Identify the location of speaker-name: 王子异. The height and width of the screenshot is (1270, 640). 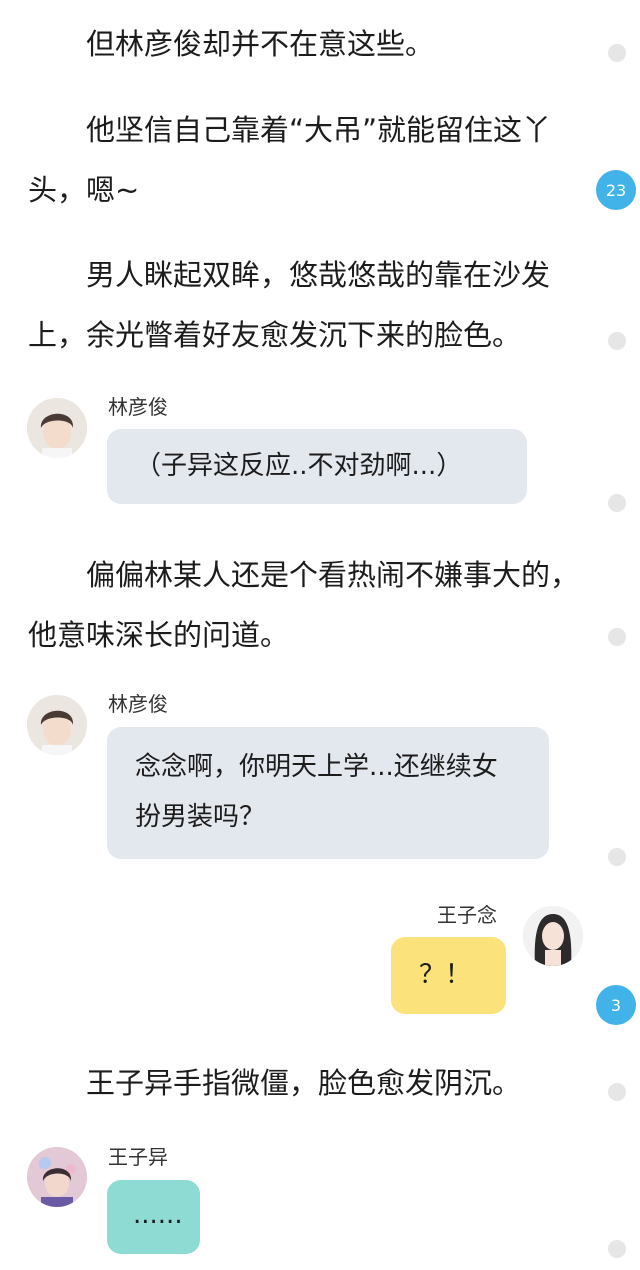
(138, 1157).